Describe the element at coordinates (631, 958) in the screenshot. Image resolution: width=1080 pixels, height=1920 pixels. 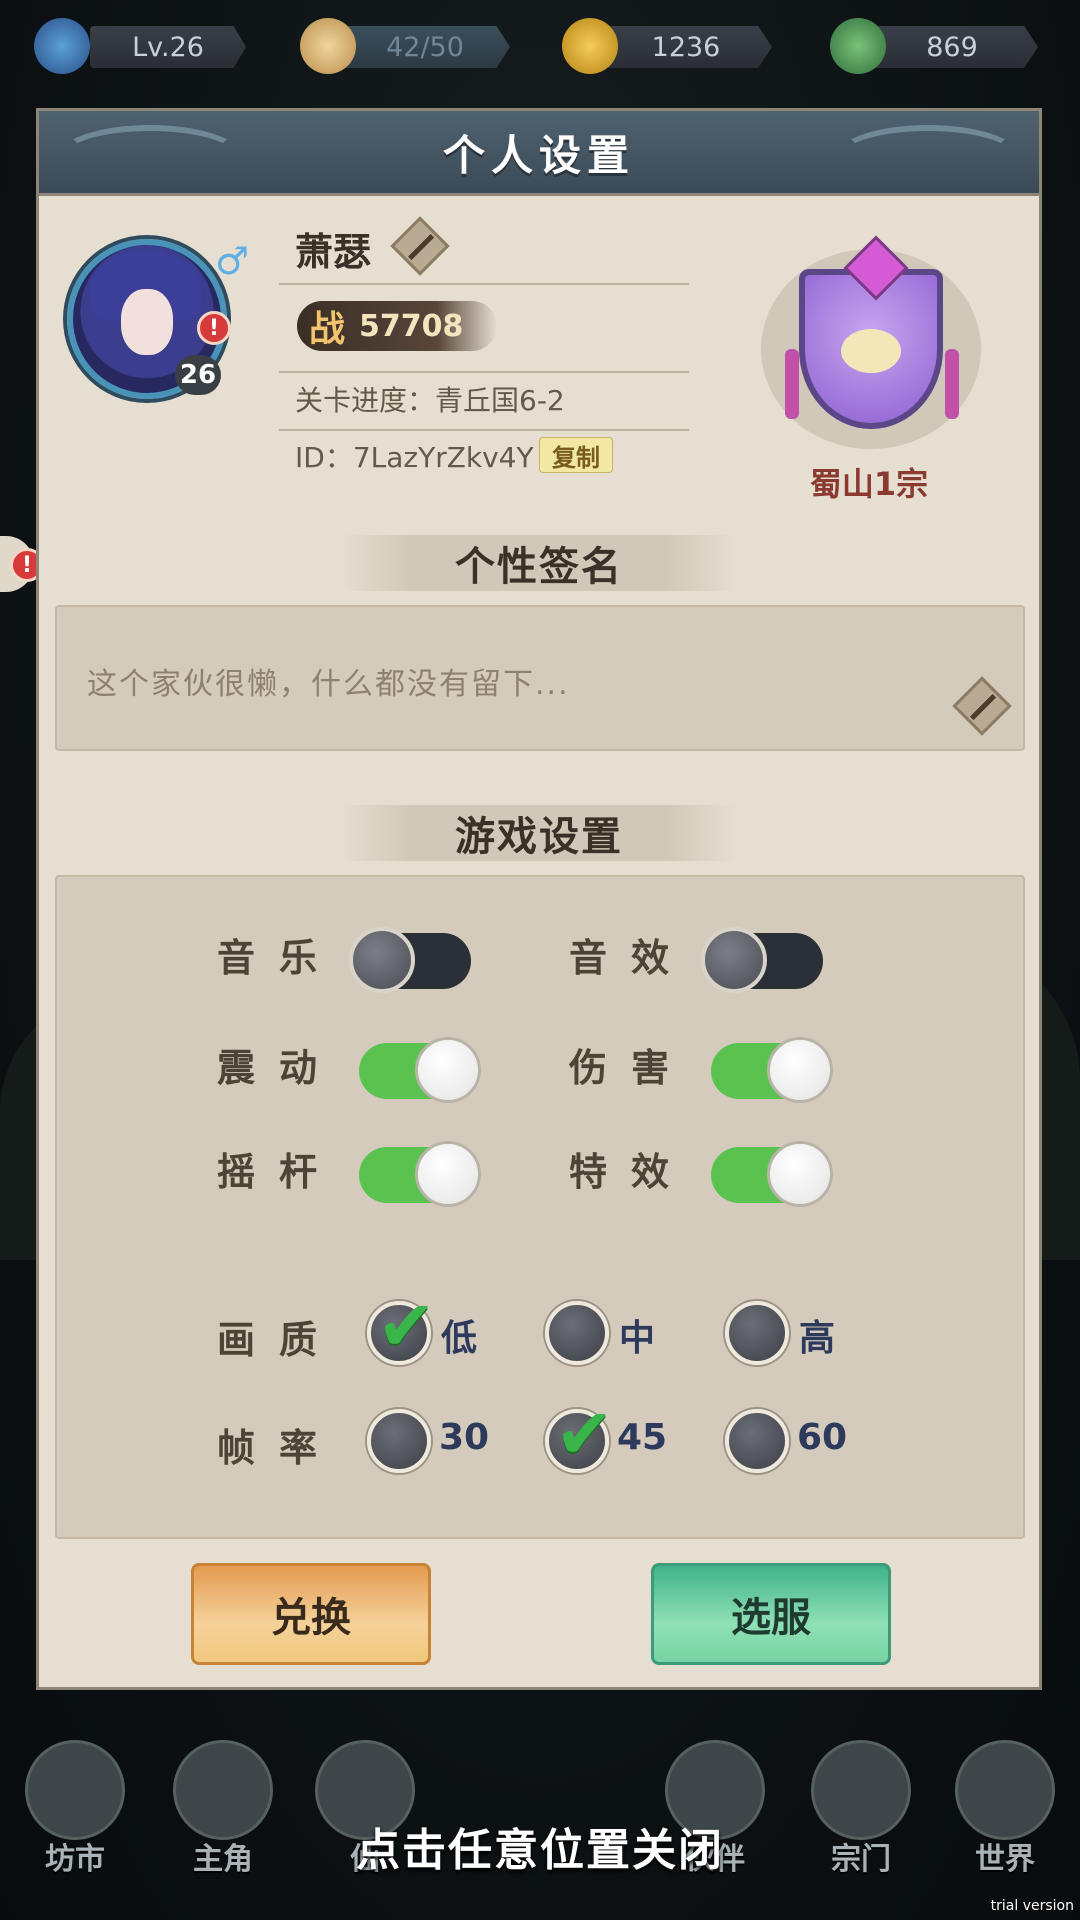
I see `sfx-label: 音效` at that location.